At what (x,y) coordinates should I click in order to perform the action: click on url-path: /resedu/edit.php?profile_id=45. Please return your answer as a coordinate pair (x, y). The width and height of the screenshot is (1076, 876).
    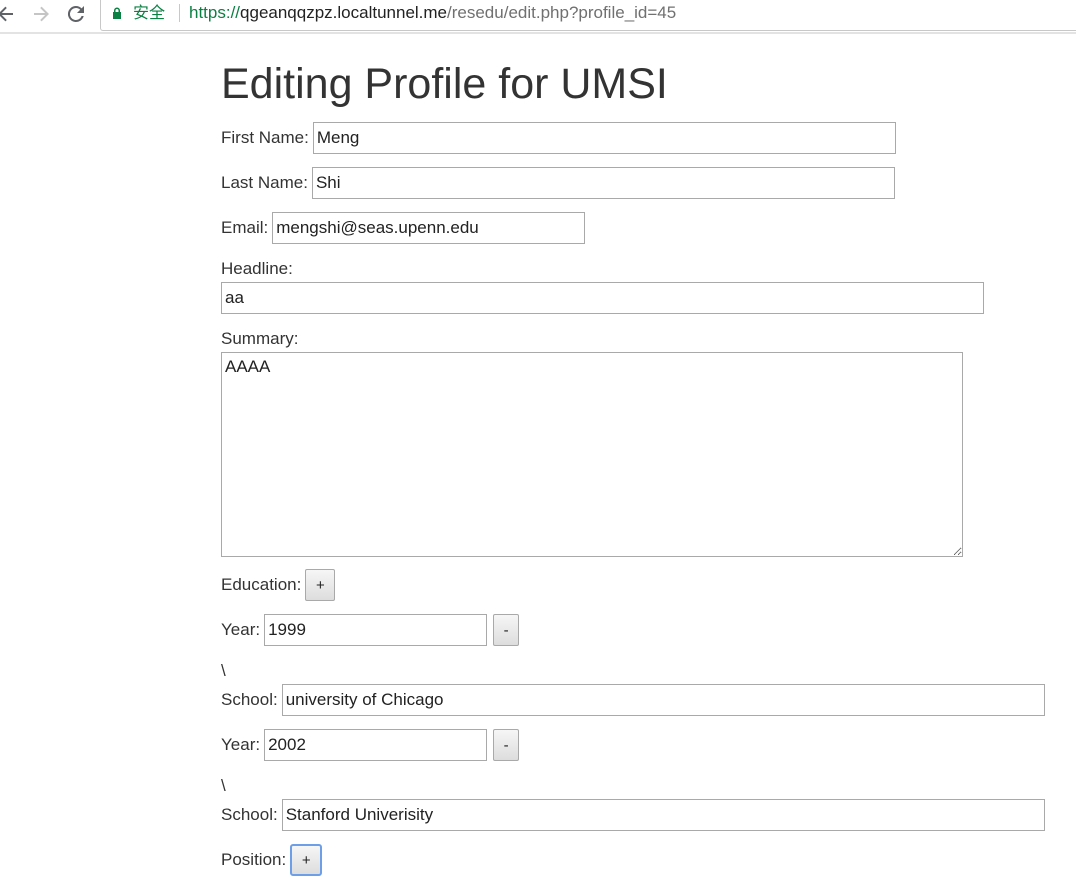
    Looking at the image, I should click on (562, 12).